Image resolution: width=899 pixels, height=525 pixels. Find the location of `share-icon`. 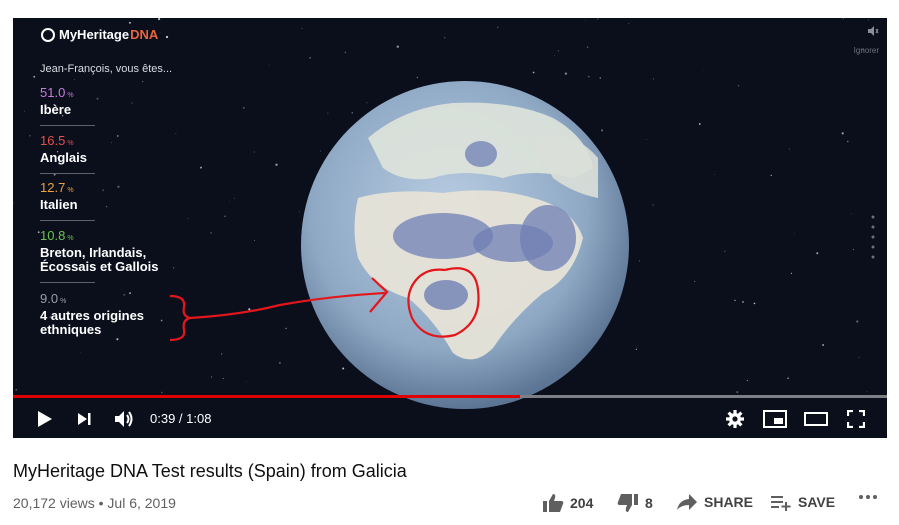

share-icon is located at coordinates (687, 502).